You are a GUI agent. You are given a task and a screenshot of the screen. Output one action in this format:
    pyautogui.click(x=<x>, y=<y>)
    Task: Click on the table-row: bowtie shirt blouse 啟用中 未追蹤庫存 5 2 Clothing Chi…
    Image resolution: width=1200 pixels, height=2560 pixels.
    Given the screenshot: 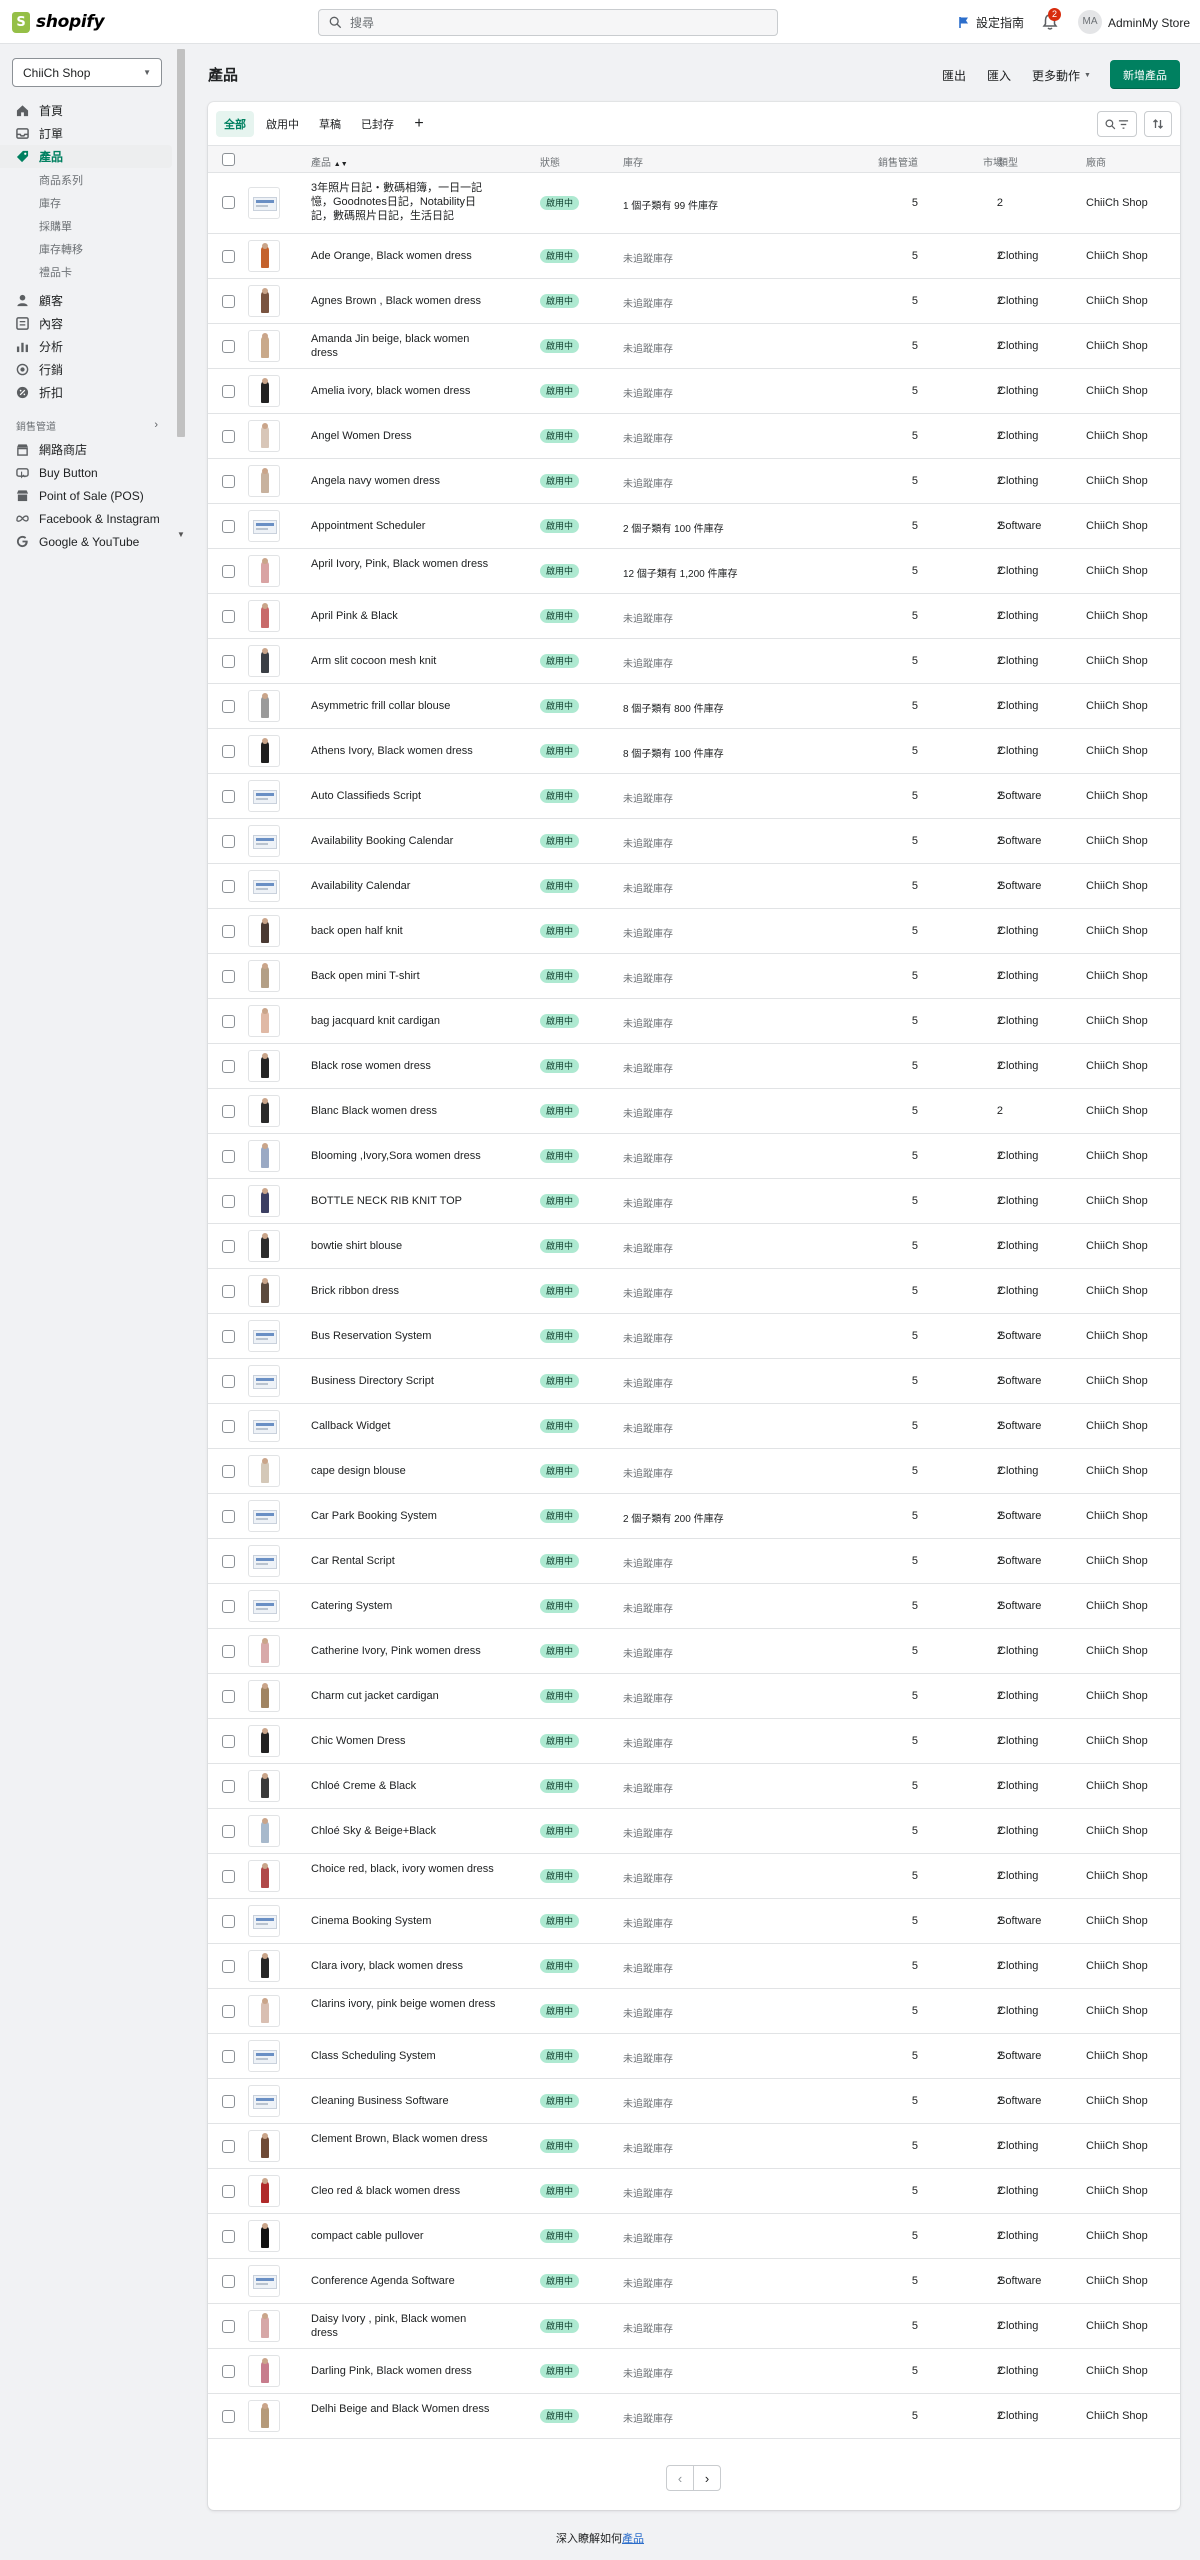 What is the action you would take?
    pyautogui.click(x=694, y=1246)
    